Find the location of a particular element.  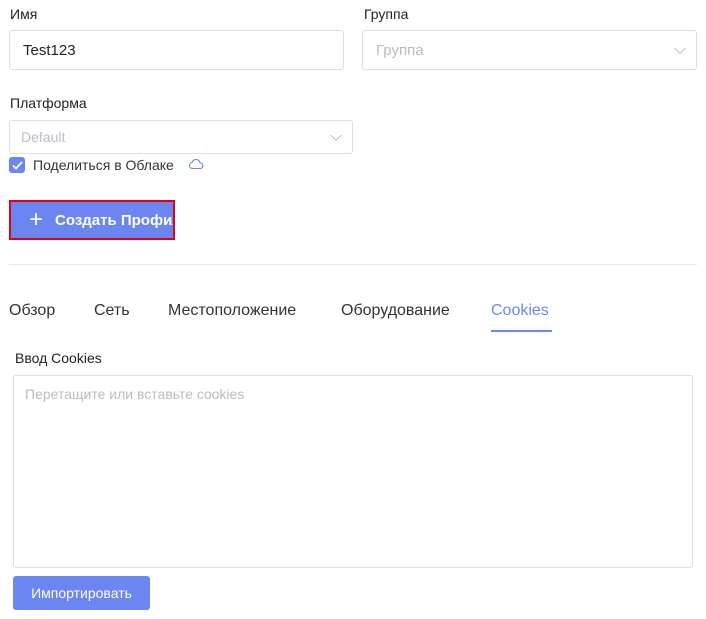

group-select-placeholder: Группа is located at coordinates (400, 50).